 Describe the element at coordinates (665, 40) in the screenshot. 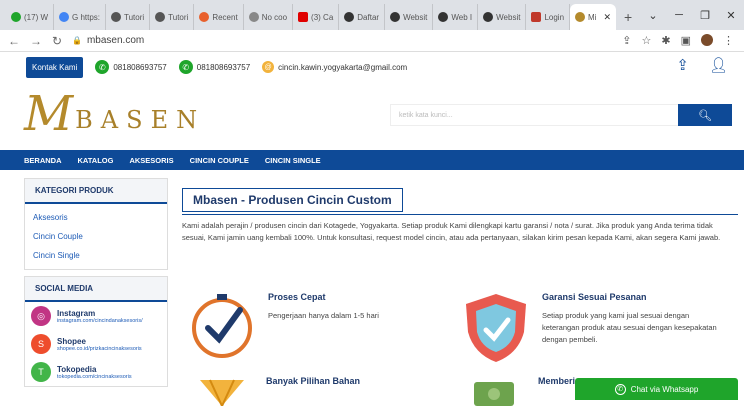

I see `extensions-icon: ✱` at that location.